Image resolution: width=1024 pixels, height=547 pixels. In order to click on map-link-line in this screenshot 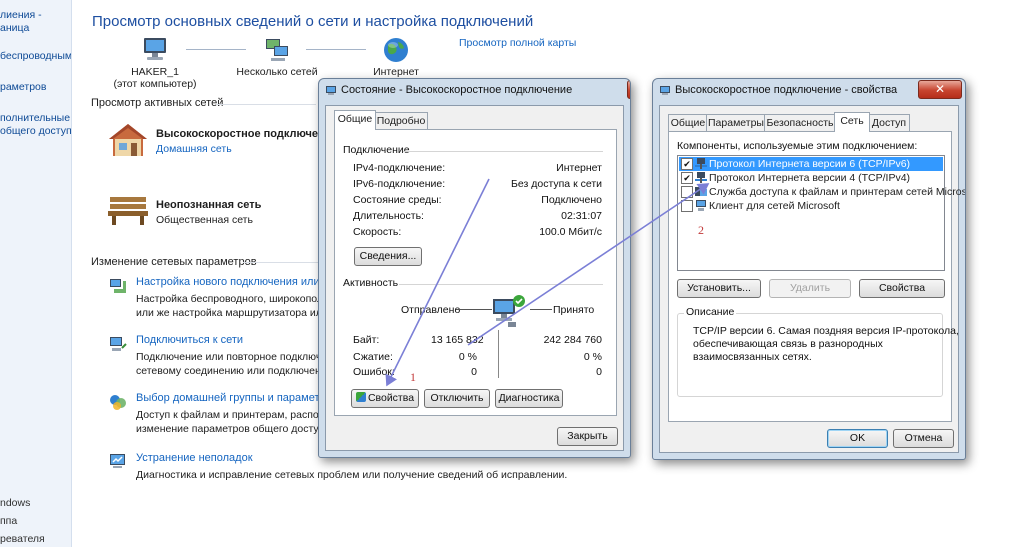, I will do `click(216, 49)`.